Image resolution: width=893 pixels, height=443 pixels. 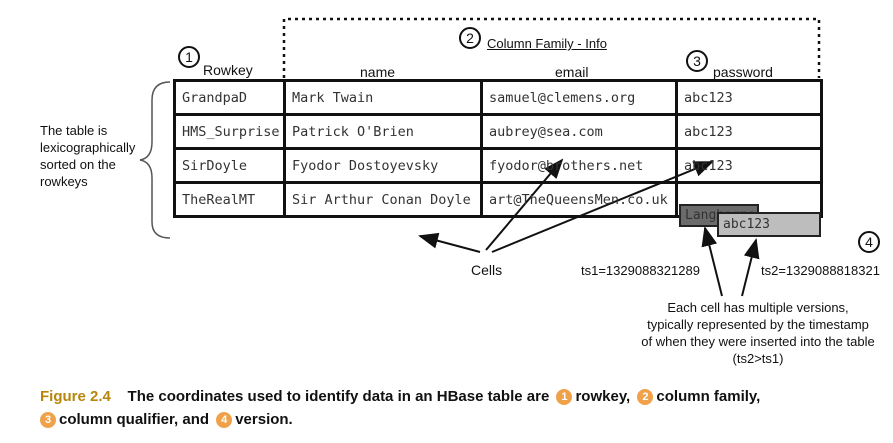 I want to click on version-arrow-new, so click(x=750, y=267).